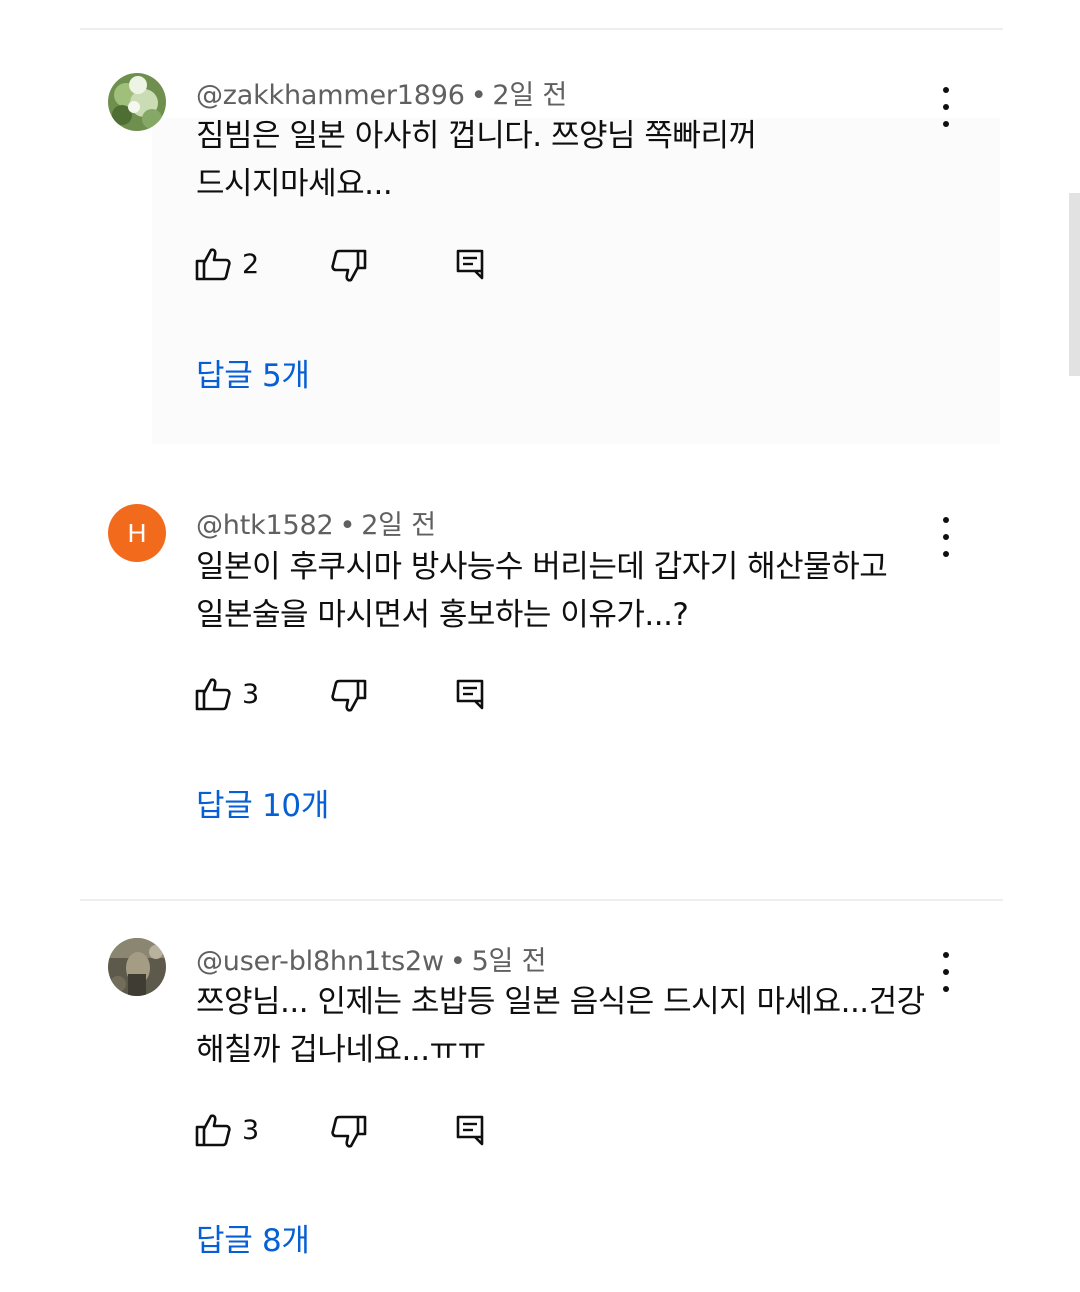 The height and width of the screenshot is (1292, 1080). I want to click on section-divider, so click(541, 900).